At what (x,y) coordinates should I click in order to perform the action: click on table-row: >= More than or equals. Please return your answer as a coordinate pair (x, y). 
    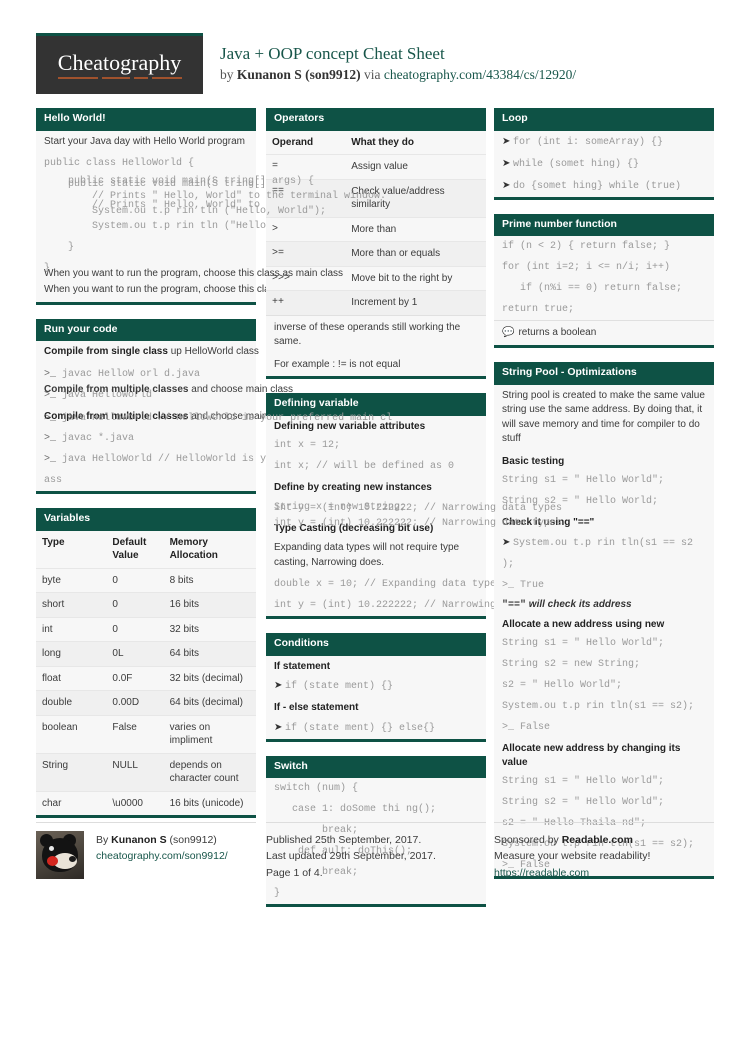
    Looking at the image, I should click on (376, 254).